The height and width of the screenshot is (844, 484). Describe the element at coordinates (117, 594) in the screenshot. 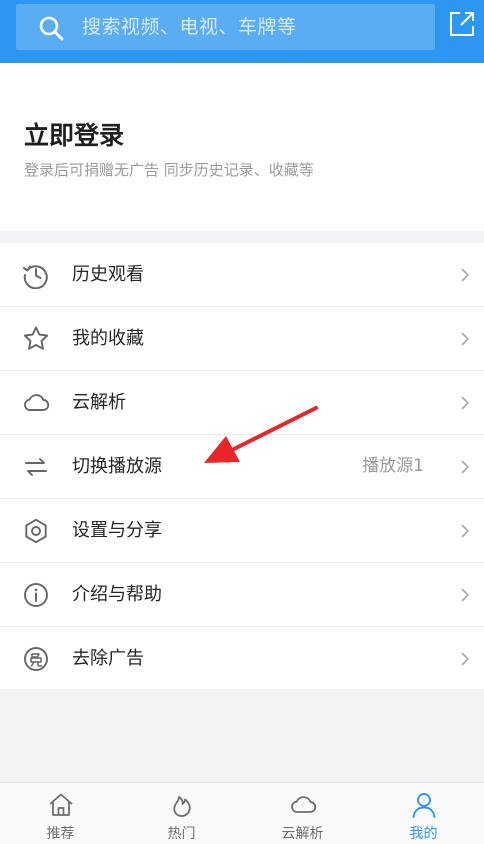

I see `menu-item-label: 介绍与帮助` at that location.